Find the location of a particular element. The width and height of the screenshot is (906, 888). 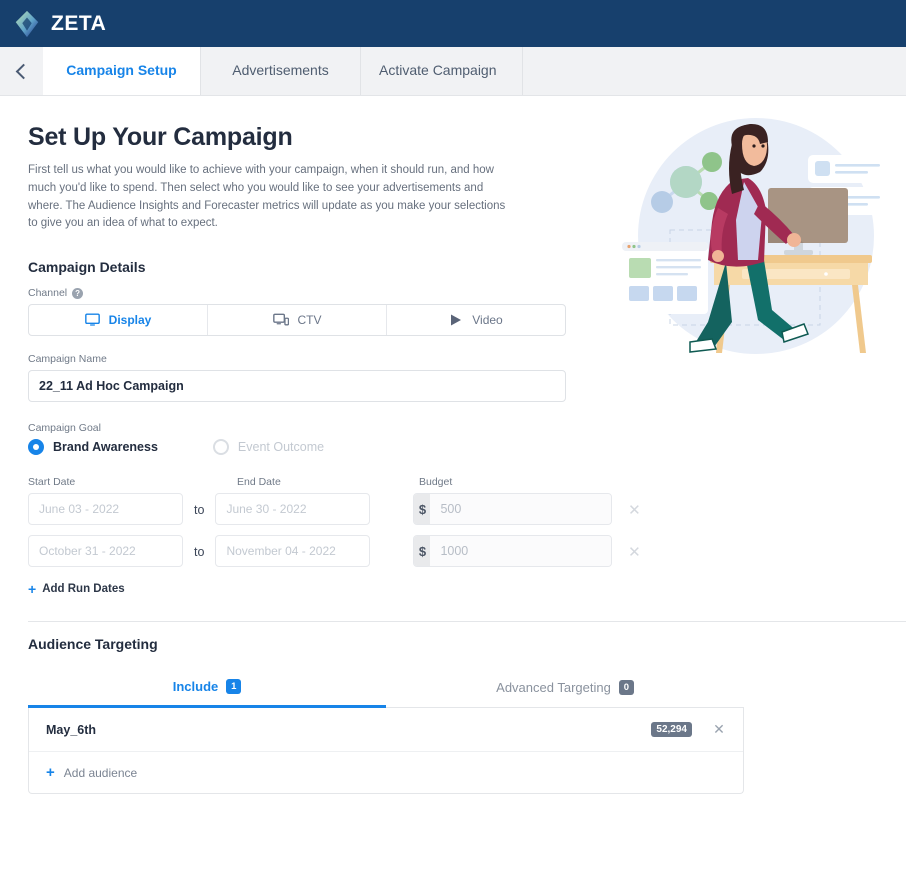

channel-option-video: Video is located at coordinates (476, 320).